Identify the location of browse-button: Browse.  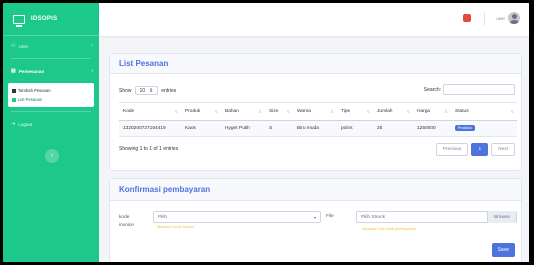
(501, 217).